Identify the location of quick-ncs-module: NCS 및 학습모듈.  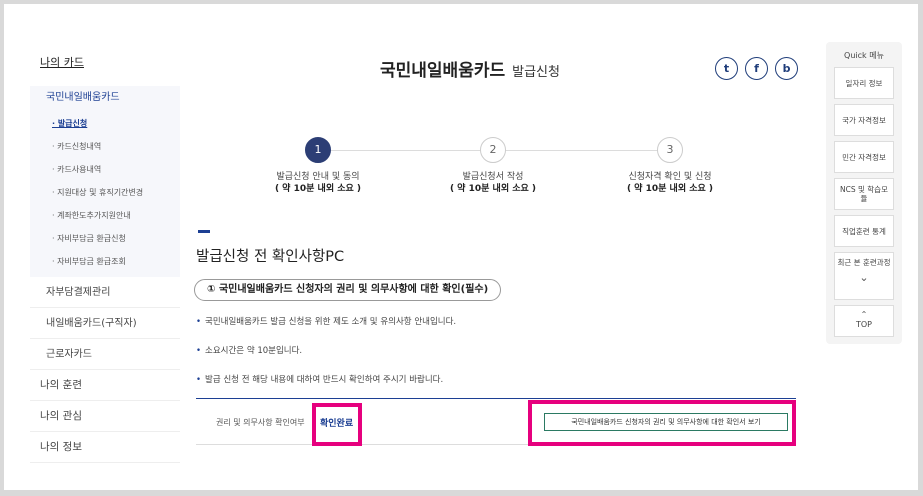
(864, 194).